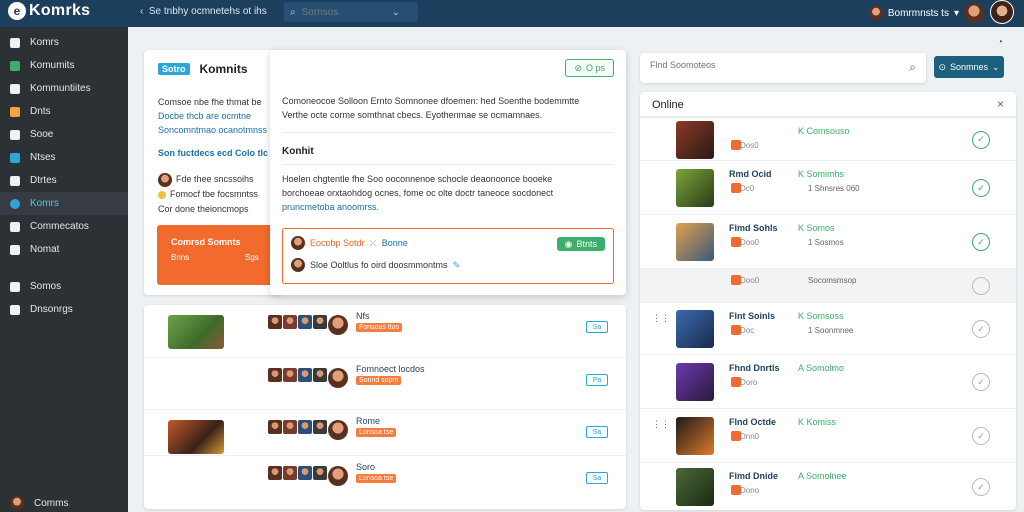 The width and height of the screenshot is (1024, 512). Describe the element at coordinates (828, 187) in the screenshot. I see `friend-row: Rmd Ocid Dc0 K Somimhs 1 Shnsres 060 ✓` at that location.